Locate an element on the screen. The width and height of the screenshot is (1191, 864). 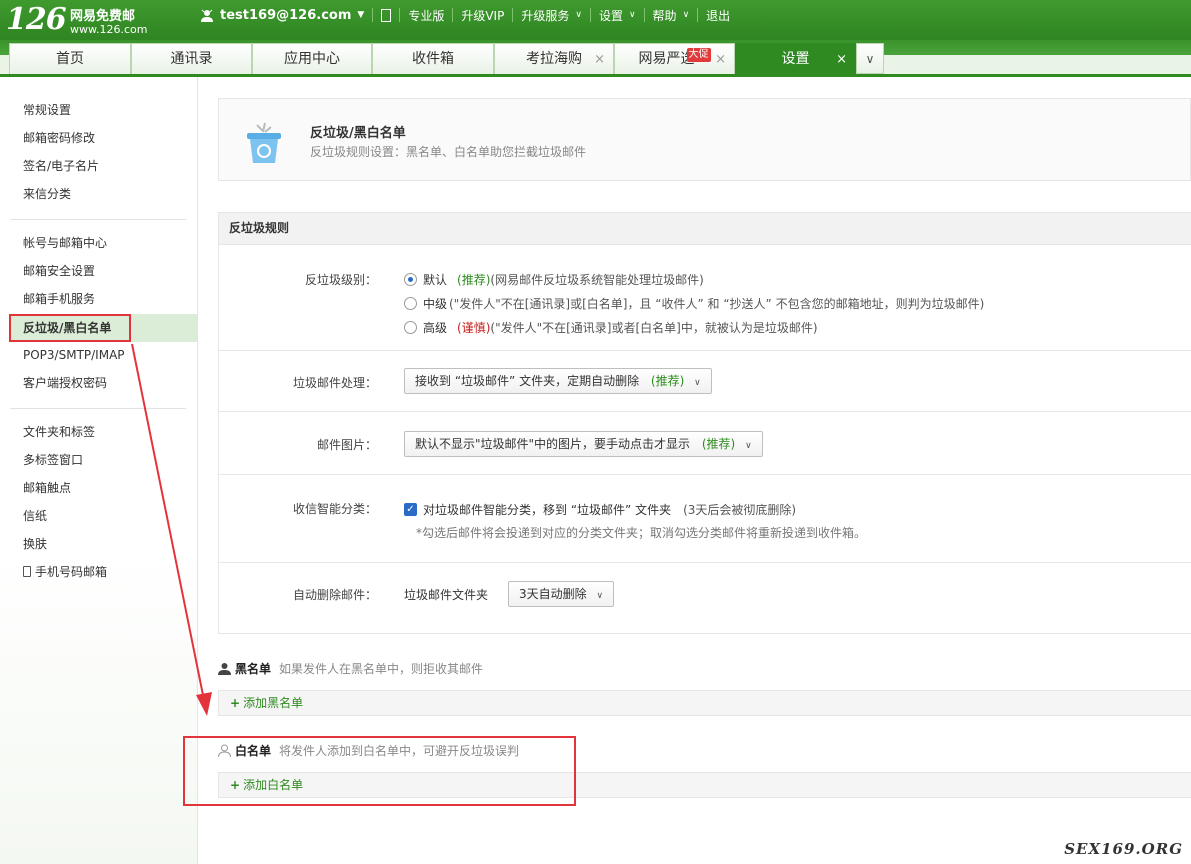
blacklist-desc: 如果发件人在黑名单中，则拒收其邮件 is located at coordinates (381, 669).